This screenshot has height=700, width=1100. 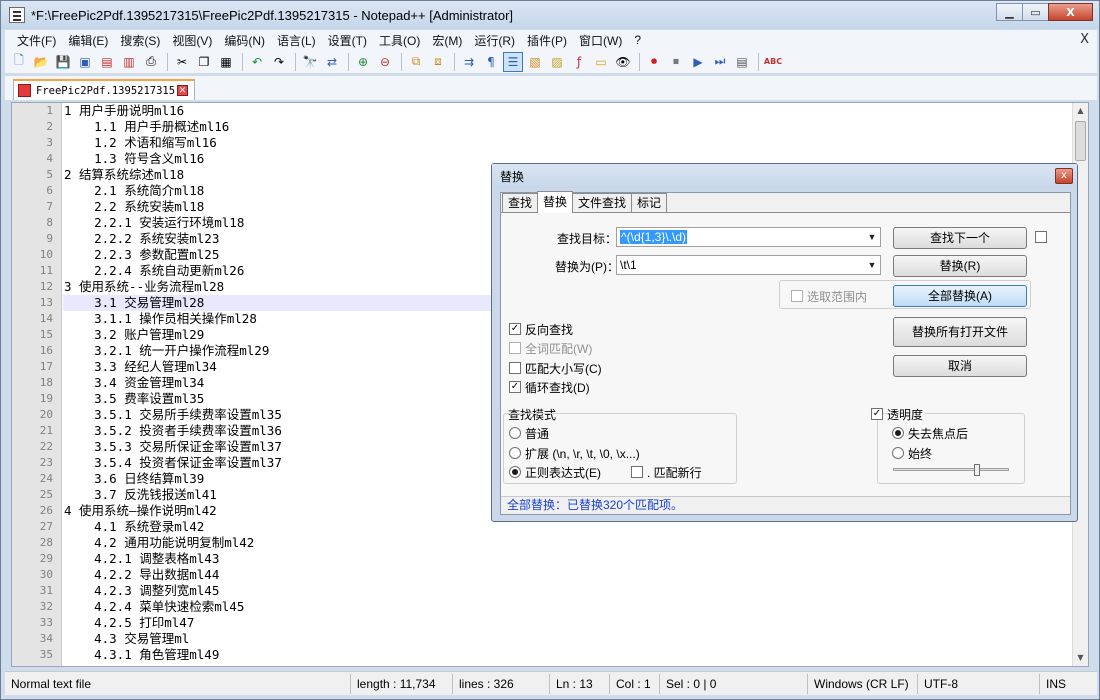 I want to click on copy-icon: ❐, so click(x=204, y=62).